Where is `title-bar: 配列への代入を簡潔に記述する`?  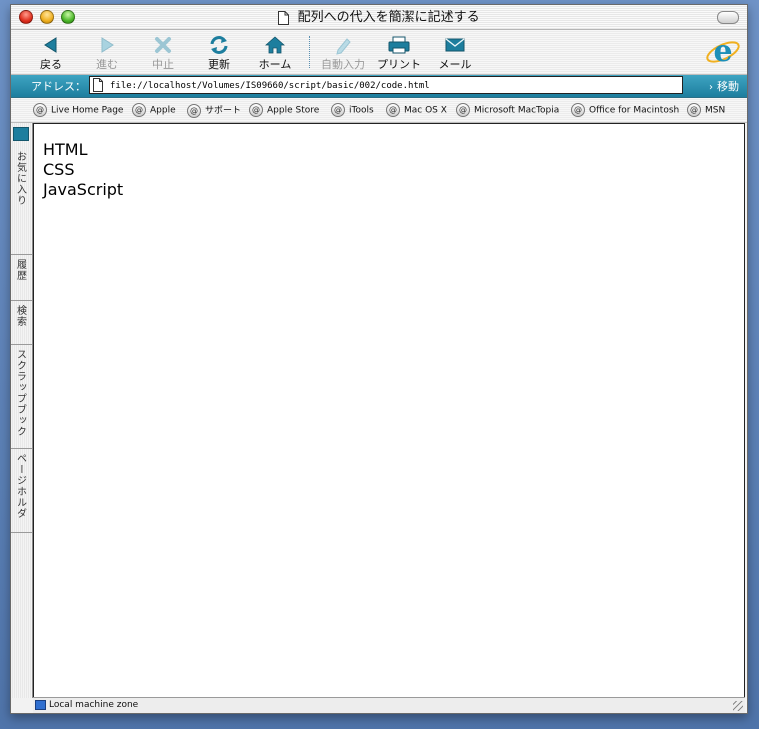 title-bar: 配列への代入を簡潔に記述する is located at coordinates (379, 17).